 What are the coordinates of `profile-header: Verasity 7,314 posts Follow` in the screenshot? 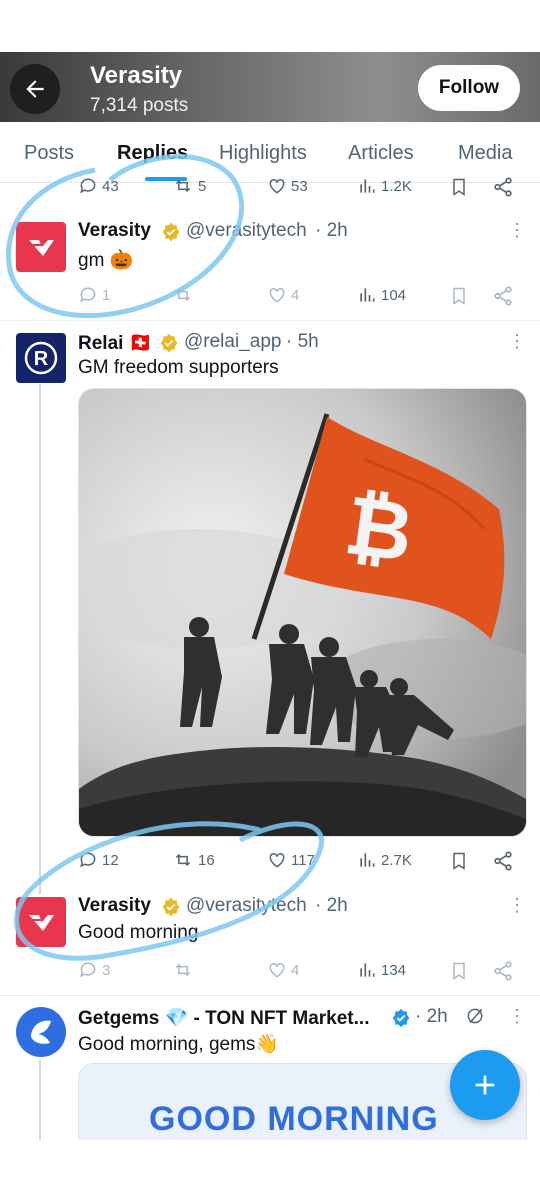 It's located at (270, 87).